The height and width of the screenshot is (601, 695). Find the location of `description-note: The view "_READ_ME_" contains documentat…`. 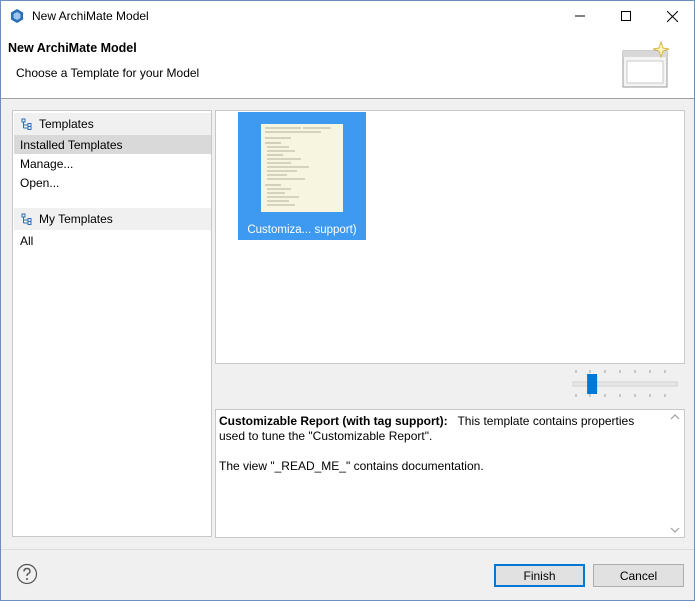

description-note: The view "_READ_ME_" contains documentat… is located at coordinates (351, 466).